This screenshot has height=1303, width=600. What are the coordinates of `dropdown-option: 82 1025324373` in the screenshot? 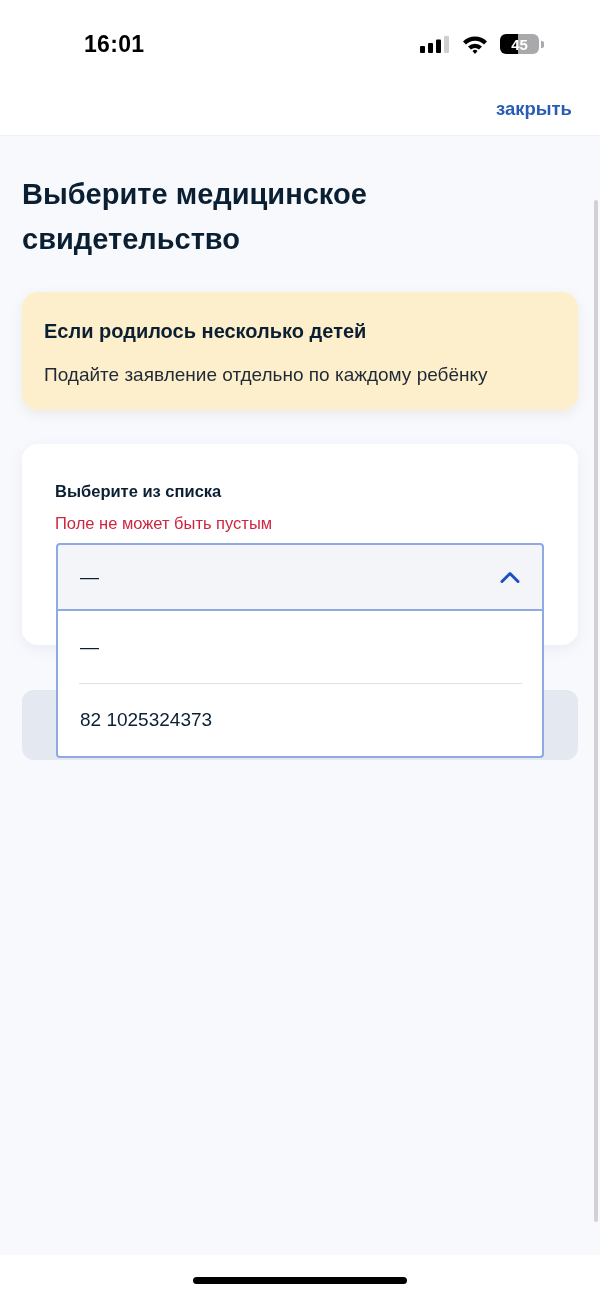 It's located at (300, 720).